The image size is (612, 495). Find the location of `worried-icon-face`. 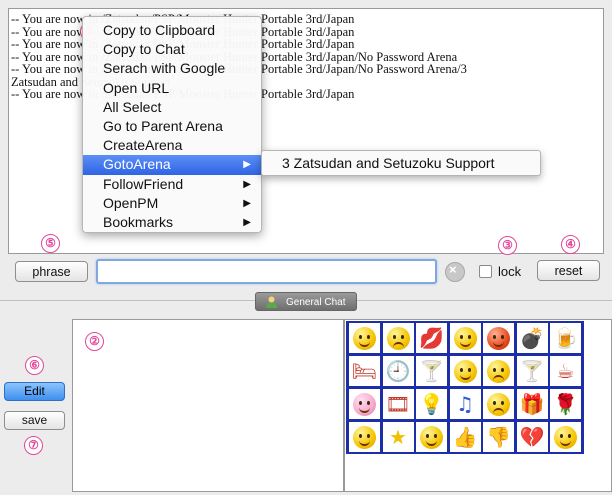

worried-icon-face is located at coordinates (498, 371).